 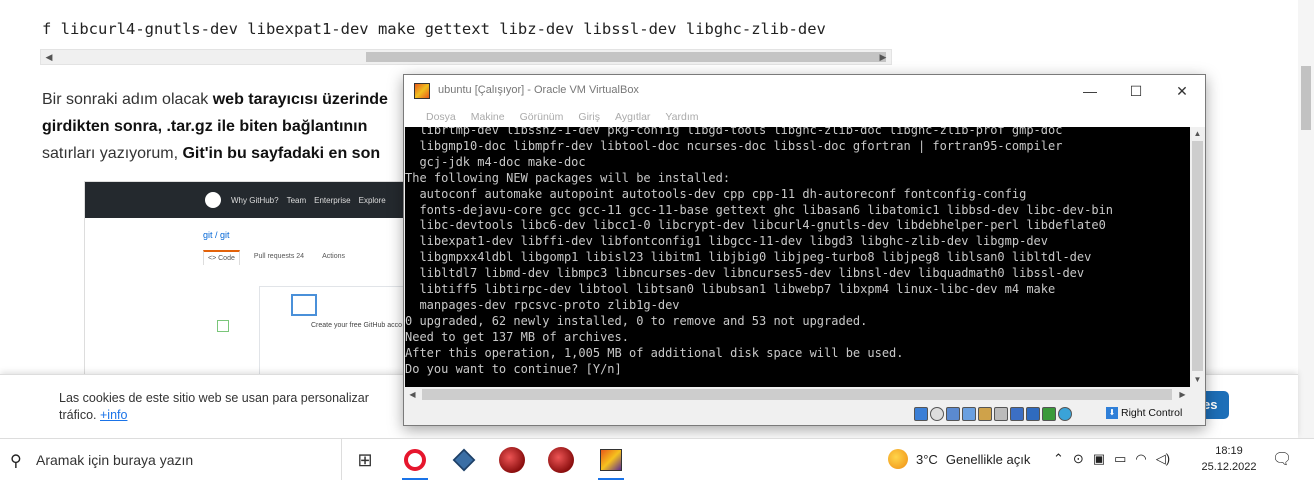 I want to click on taskbar-clock: 18:19 25.12.2022, so click(x=1229, y=459).